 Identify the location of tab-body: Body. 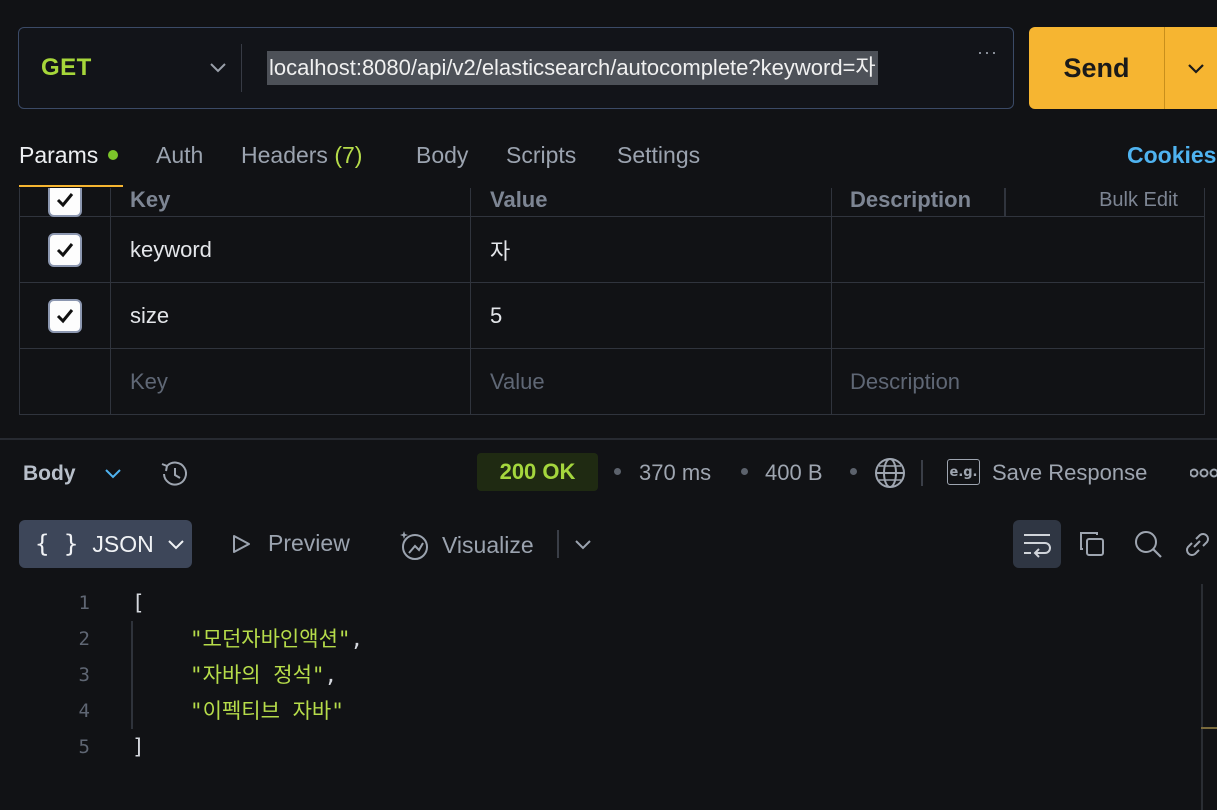
(442, 155).